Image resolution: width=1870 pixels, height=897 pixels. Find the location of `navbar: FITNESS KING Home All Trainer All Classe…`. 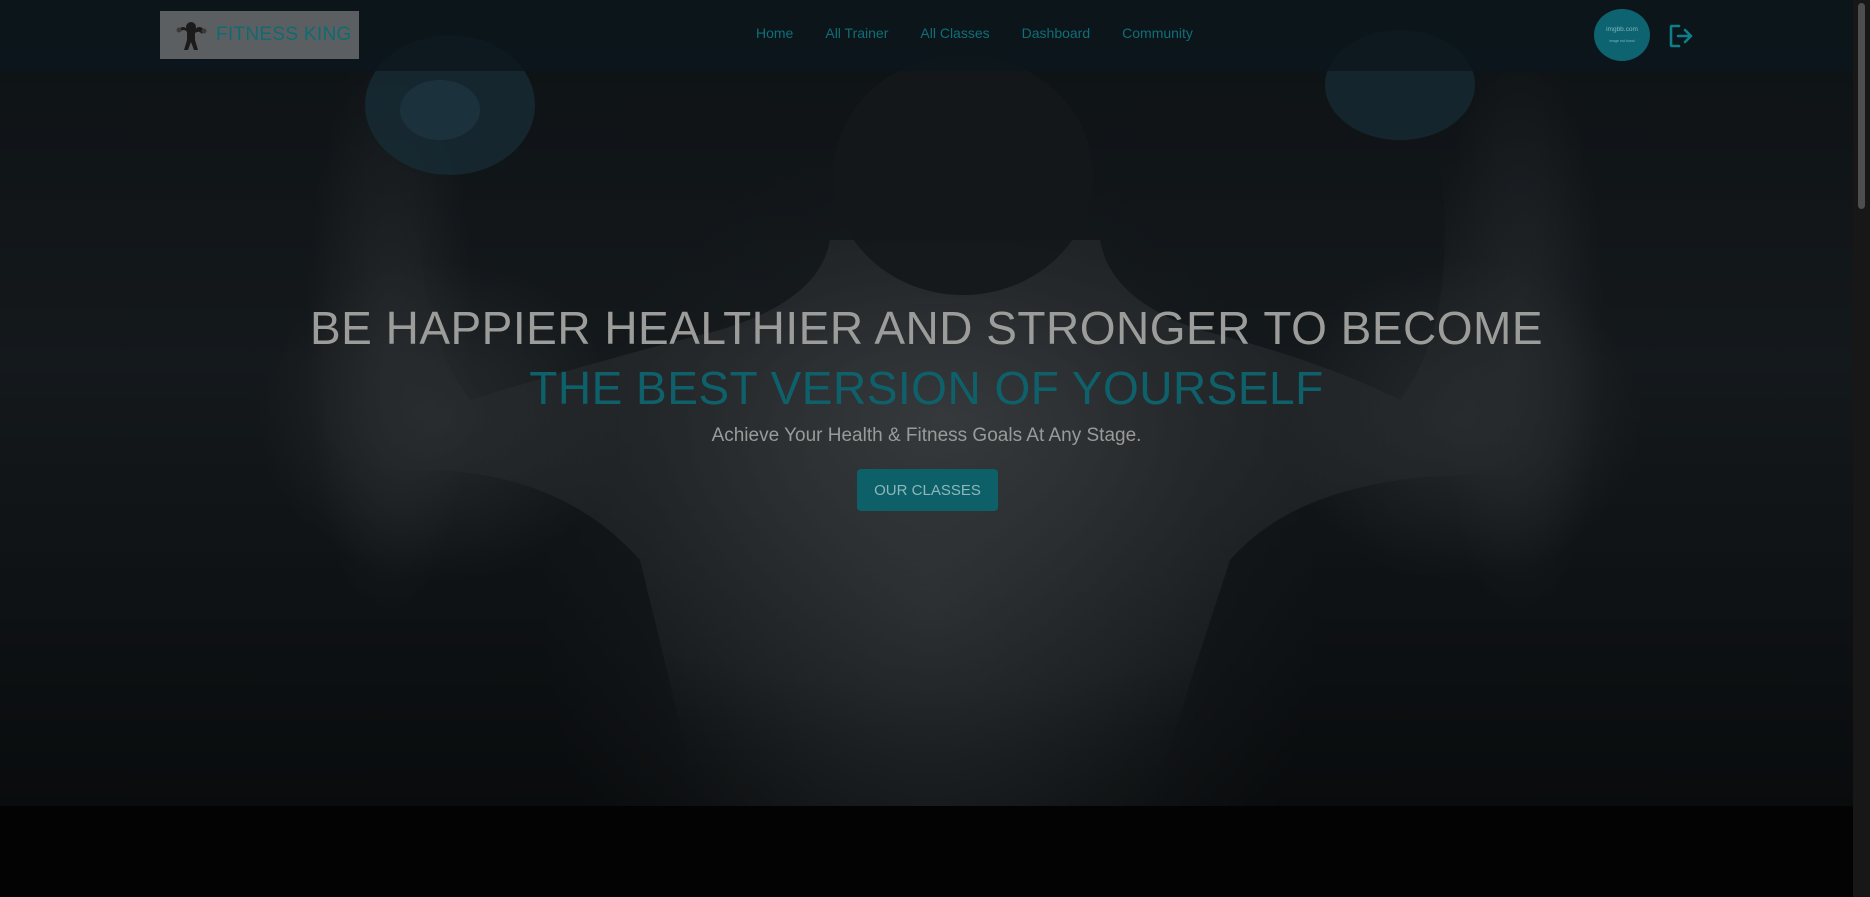

navbar: FITNESS KING Home All Trainer All Classe… is located at coordinates (926, 35).